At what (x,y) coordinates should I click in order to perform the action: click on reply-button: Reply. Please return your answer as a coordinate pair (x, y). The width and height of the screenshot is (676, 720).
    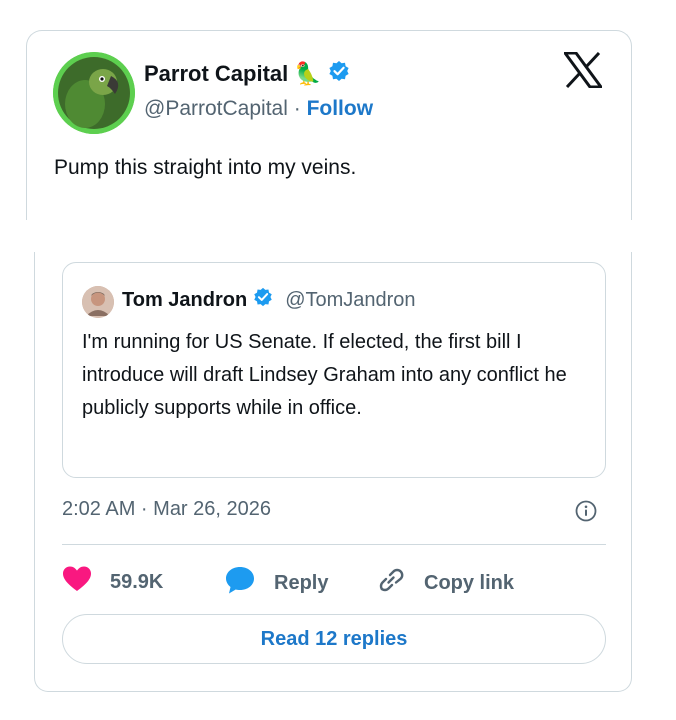
    Looking at the image, I should click on (276, 583).